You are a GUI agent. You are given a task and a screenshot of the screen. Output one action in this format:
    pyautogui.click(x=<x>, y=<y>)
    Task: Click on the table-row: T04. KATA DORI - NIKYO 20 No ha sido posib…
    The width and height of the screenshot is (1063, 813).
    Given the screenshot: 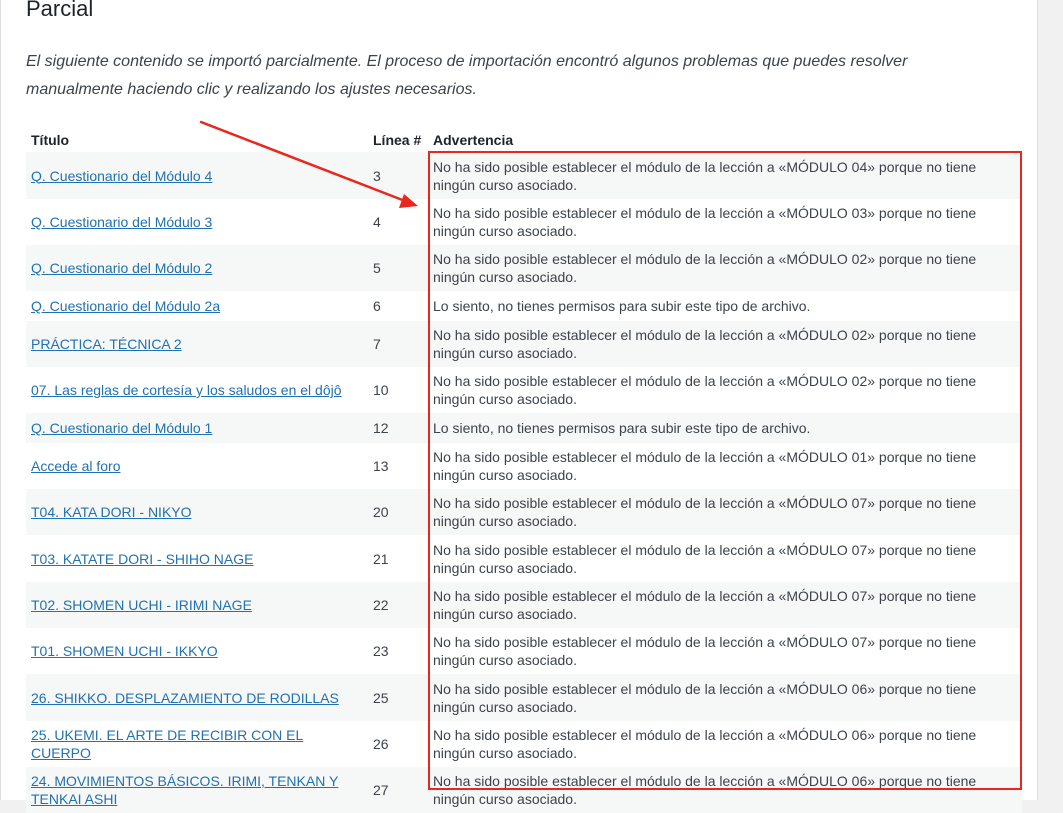 What is the action you would take?
    pyautogui.click(x=524, y=512)
    